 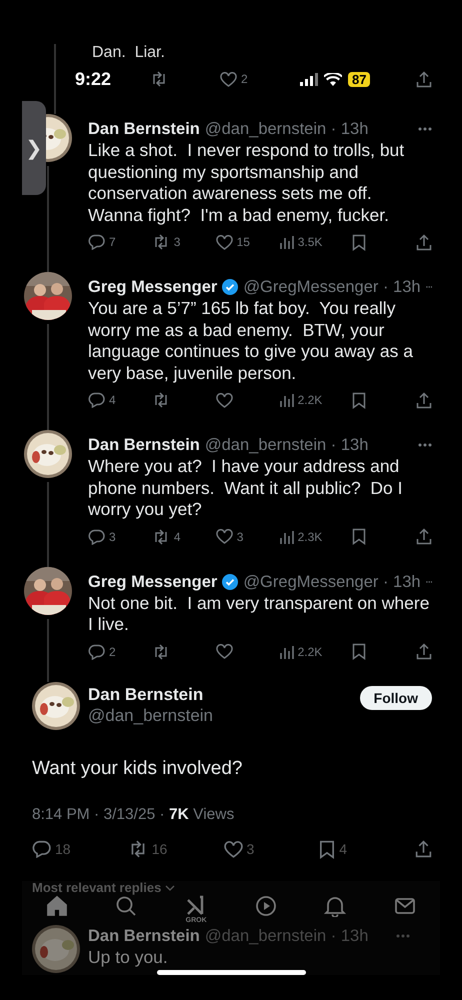 What do you see at coordinates (63, 849) in the screenshot?
I see `action-count: 18` at bounding box center [63, 849].